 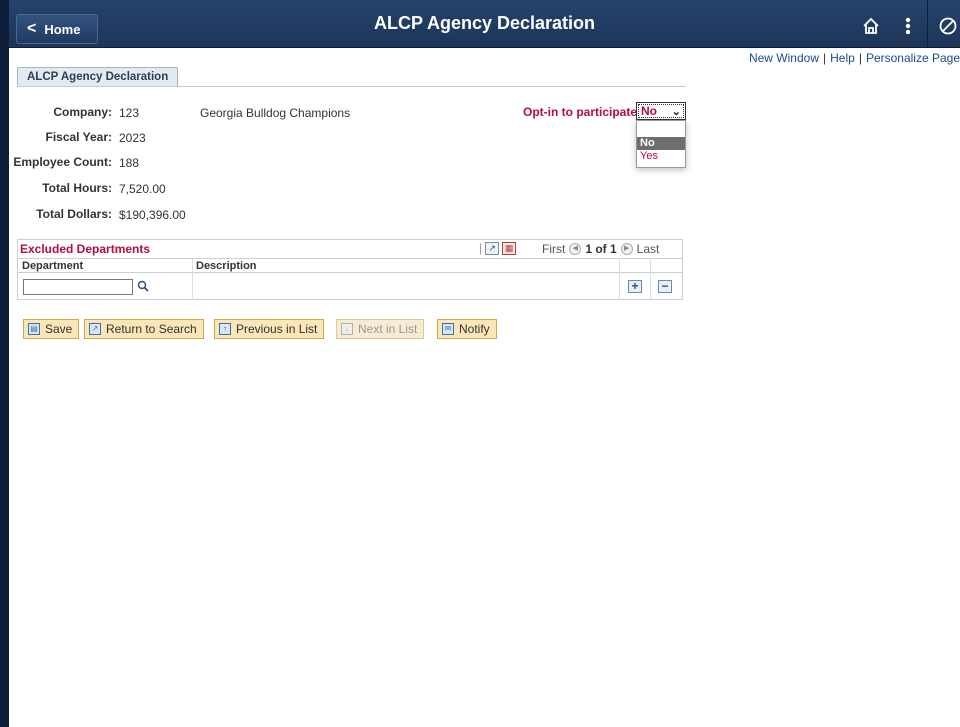 I want to click on tab-alcp-agency-declaration: ALCP Agency Declaration, so click(x=98, y=77).